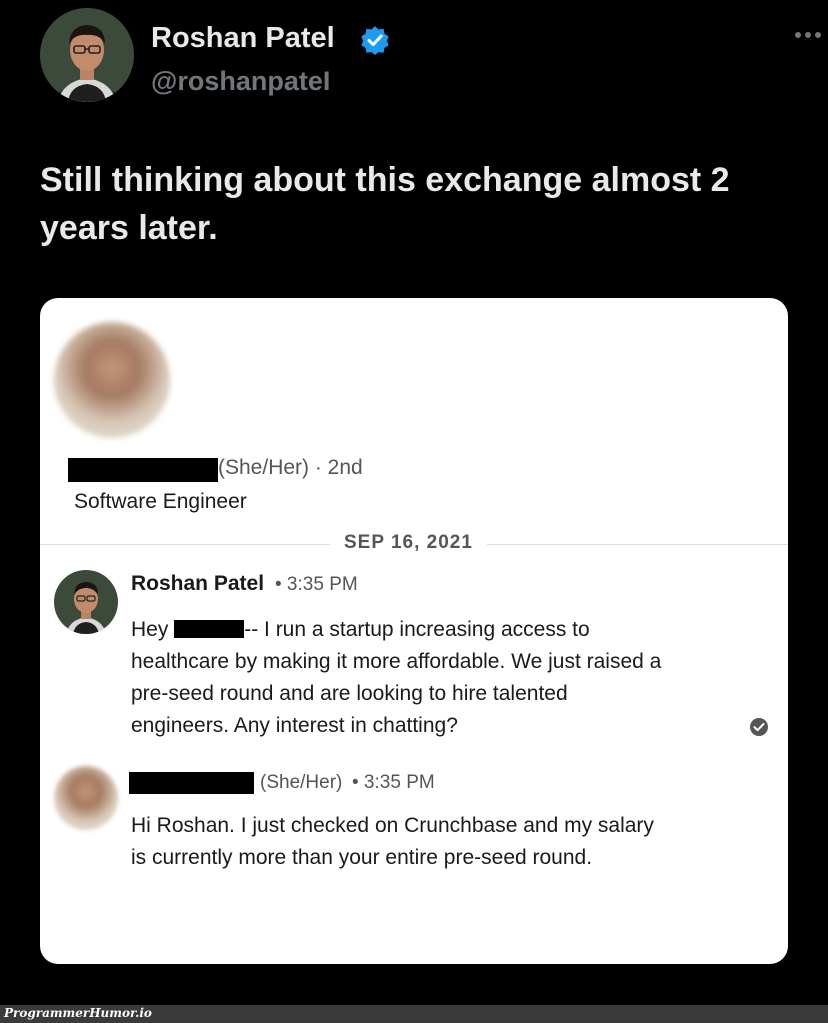 Image resolution: width=828 pixels, height=1023 pixels. Describe the element at coordinates (78, 1013) in the screenshot. I see `watermark: ProgrammerHumor.io` at that location.